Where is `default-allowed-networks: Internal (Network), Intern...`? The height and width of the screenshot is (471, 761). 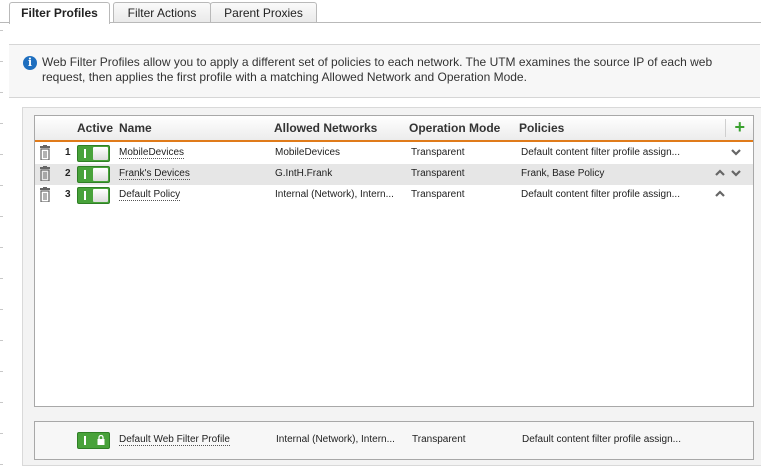 default-allowed-networks: Internal (Network), Intern... is located at coordinates (335, 439).